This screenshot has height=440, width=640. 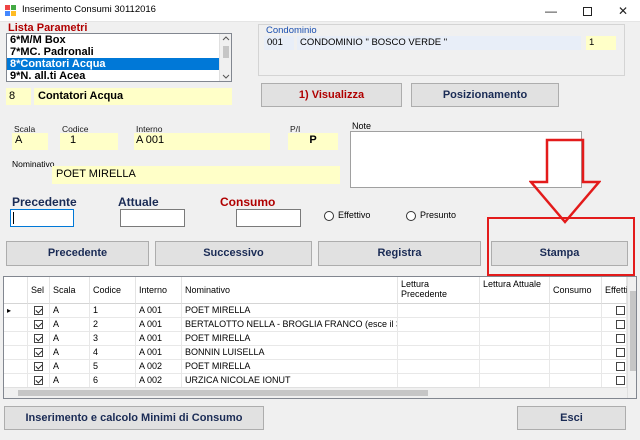 I want to click on parametri-item: 9*N. all.ti Acea, so click(x=119, y=75).